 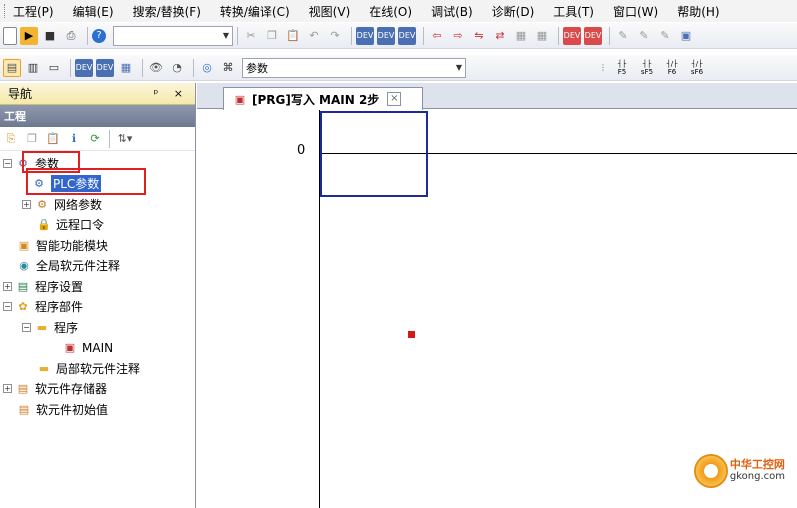 What do you see at coordinates (97, 225) in the screenshot?
I see `tree-item-remote-password: 🔒 远程口令` at bounding box center [97, 225].